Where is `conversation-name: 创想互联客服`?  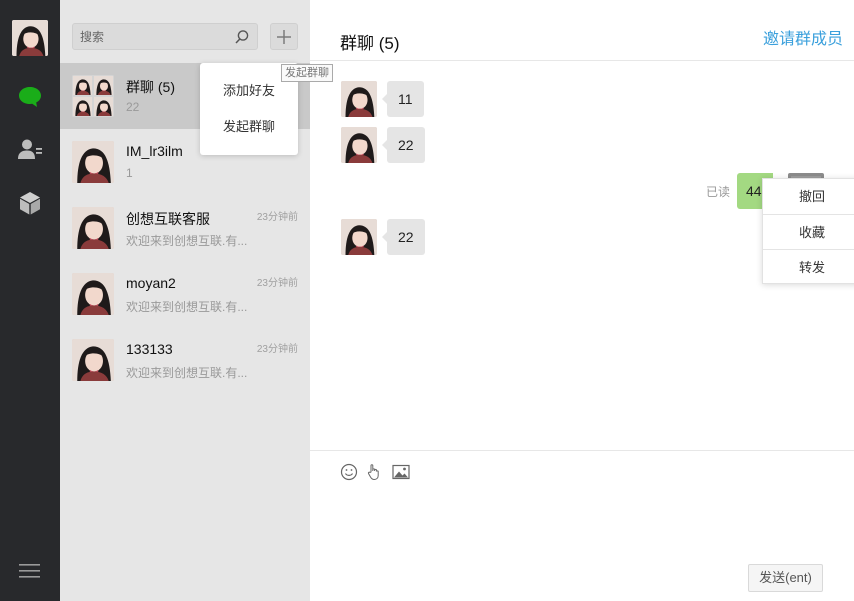
conversation-name: 创想互联客服 is located at coordinates (168, 219).